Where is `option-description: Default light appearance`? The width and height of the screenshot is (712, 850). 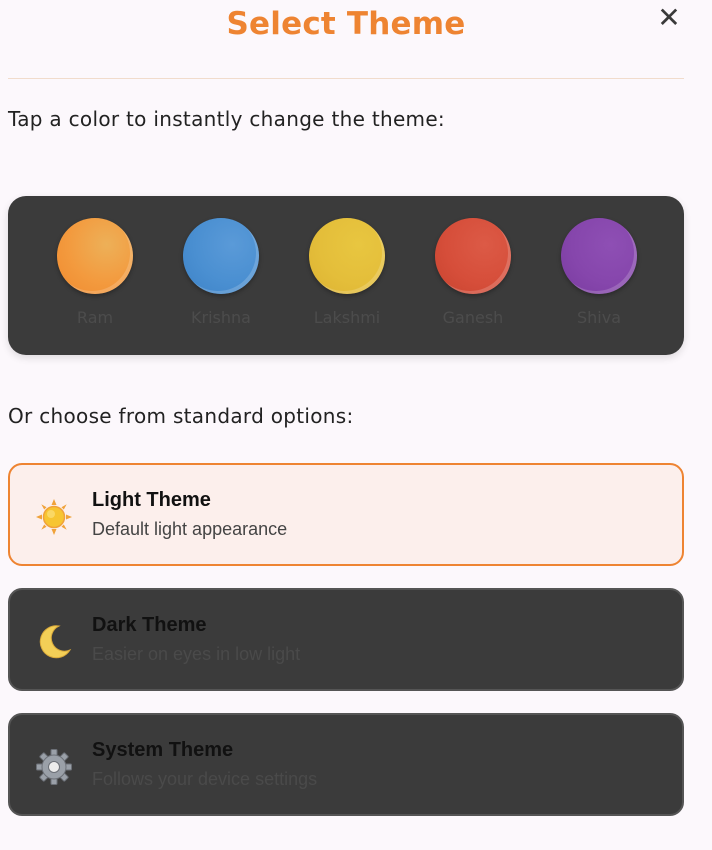 option-description: Default light appearance is located at coordinates (190, 529).